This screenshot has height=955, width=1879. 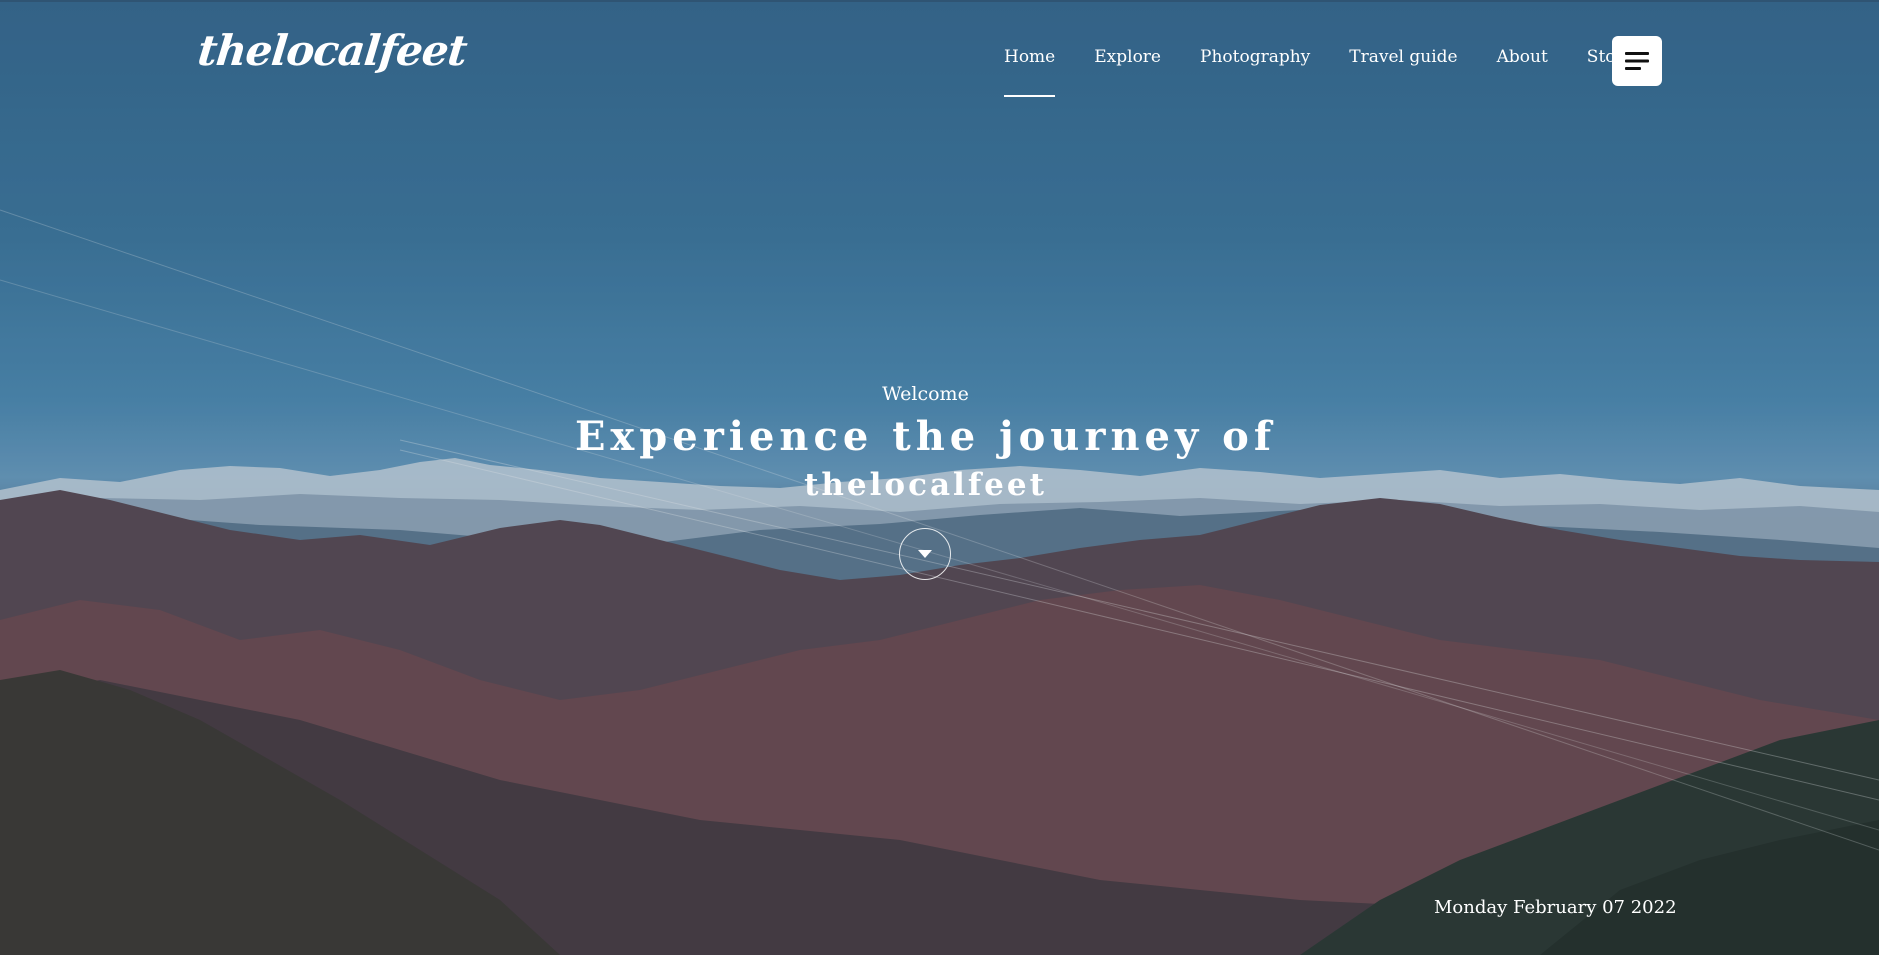 What do you see at coordinates (925, 461) in the screenshot?
I see `hero-headline: Experience the journey of thelocalfeet` at bounding box center [925, 461].